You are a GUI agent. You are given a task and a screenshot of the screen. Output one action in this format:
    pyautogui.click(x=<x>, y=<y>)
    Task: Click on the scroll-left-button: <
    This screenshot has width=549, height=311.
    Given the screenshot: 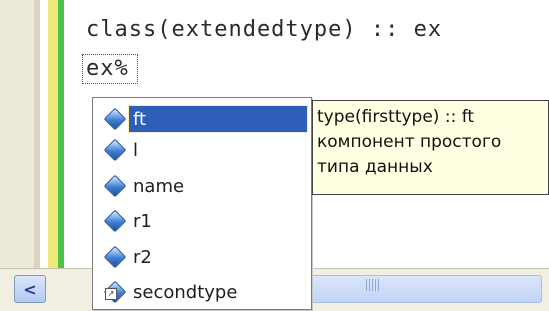 What is the action you would take?
    pyautogui.click(x=30, y=289)
    